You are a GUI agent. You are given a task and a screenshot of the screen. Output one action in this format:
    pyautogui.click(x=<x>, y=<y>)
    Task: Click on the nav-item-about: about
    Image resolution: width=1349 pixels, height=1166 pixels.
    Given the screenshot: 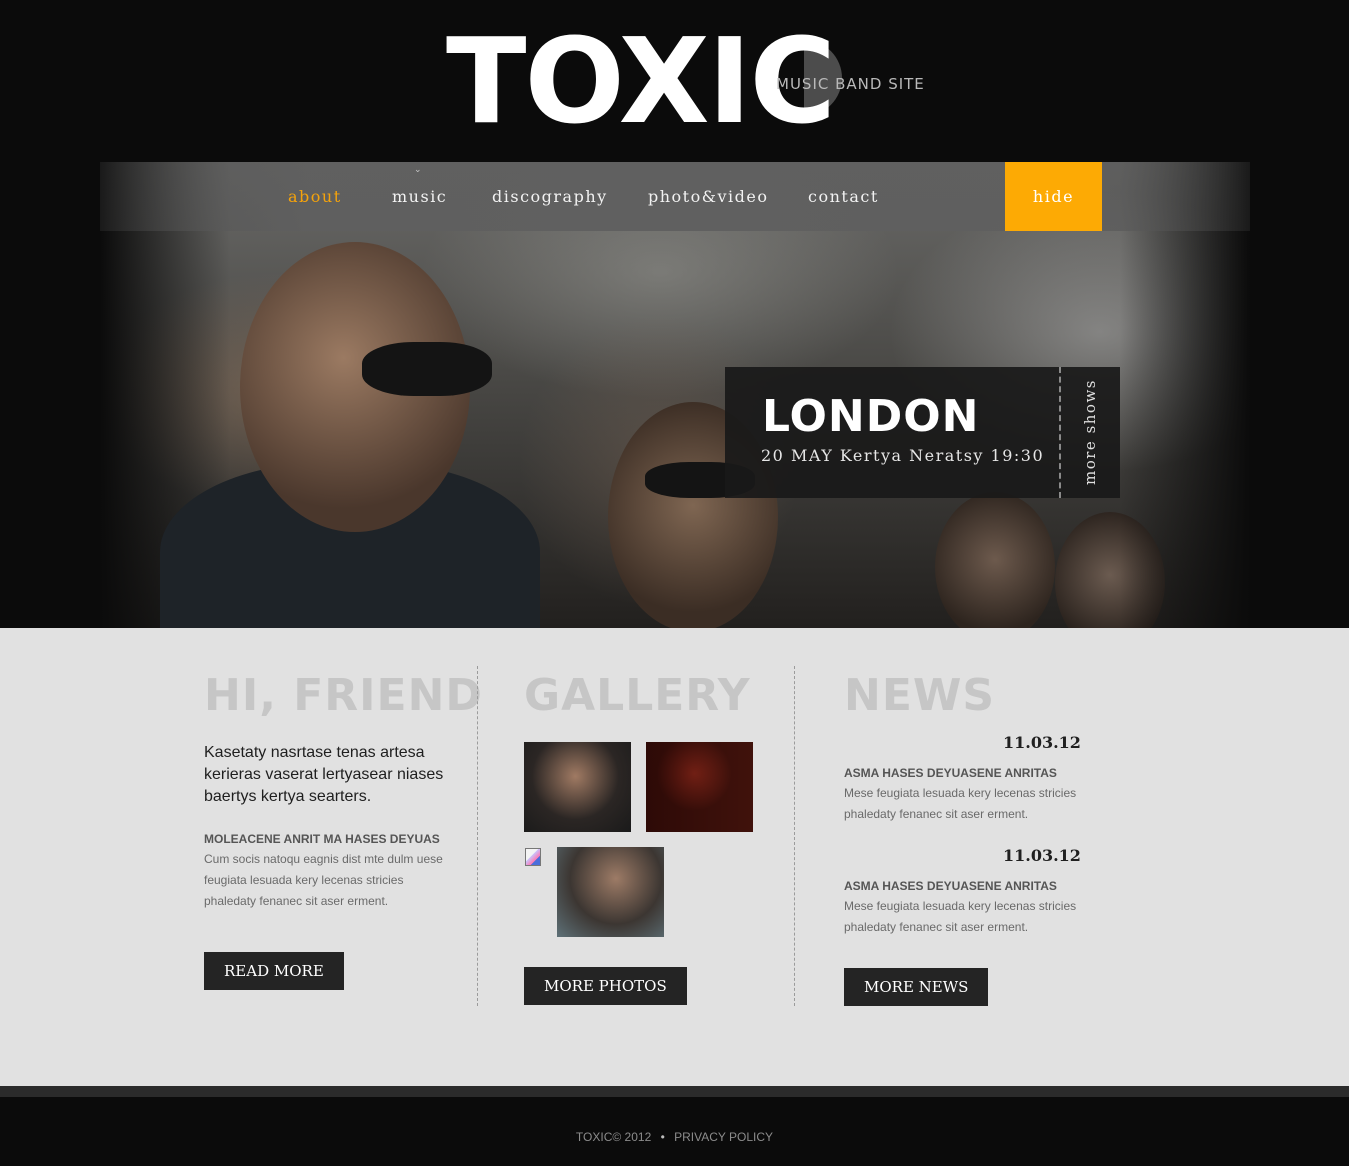 What is the action you would take?
    pyautogui.click(x=315, y=196)
    